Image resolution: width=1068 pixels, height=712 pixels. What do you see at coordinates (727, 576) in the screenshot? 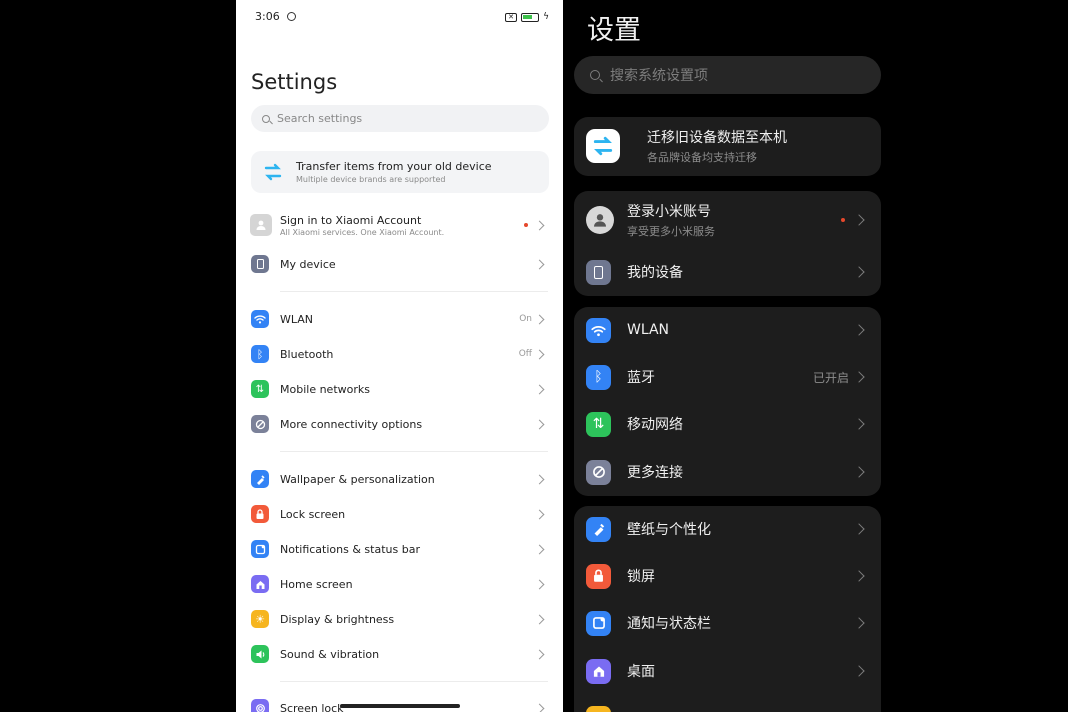
I see `settings-item-lock-screen: 锁屏` at bounding box center [727, 576].